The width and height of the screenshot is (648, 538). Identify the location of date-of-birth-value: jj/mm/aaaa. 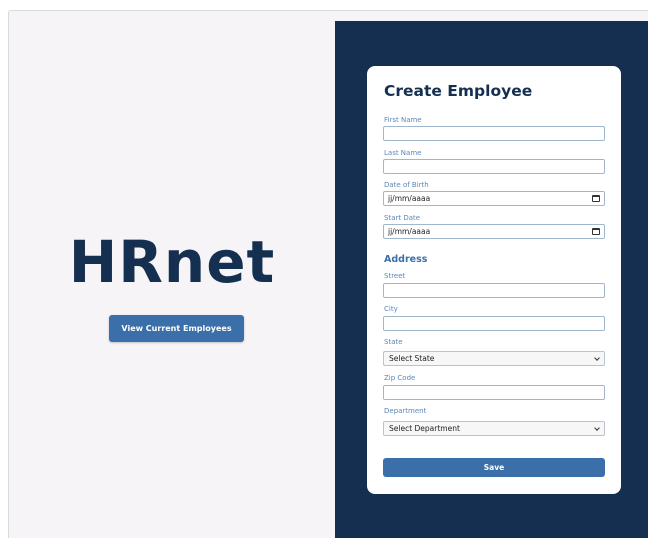
(409, 198).